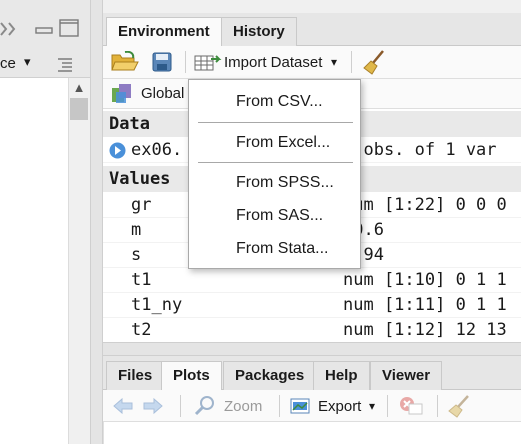 Image resolution: width=521 pixels, height=444 pixels. I want to click on tab-viewer: Viewer, so click(406, 375).